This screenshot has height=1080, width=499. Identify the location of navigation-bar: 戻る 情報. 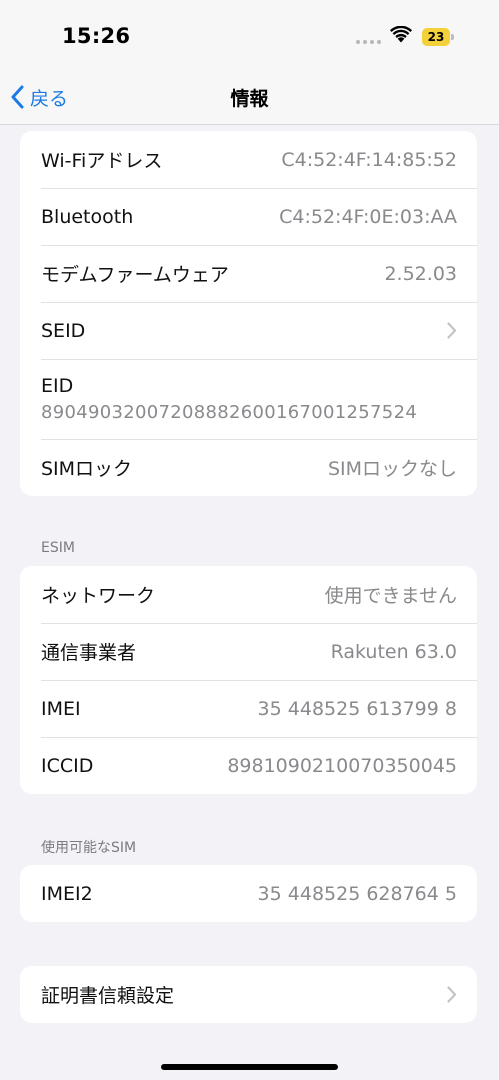
(249, 97).